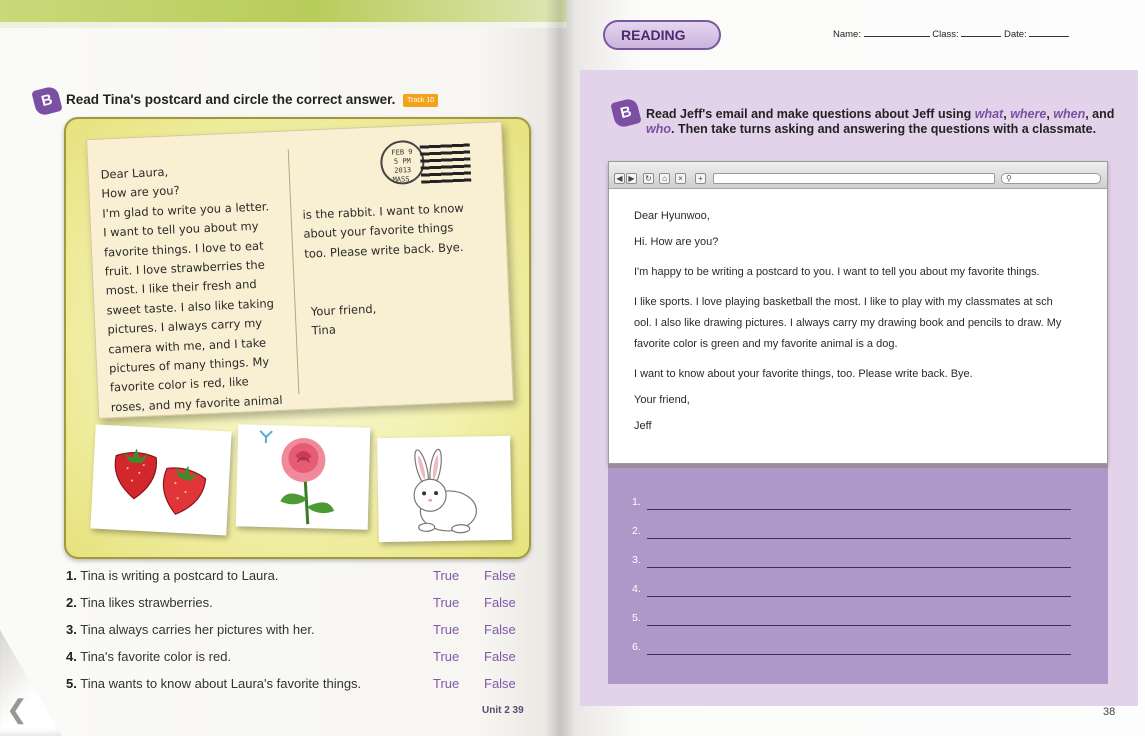 The image size is (1145, 736). I want to click on student-info-fields: Name: Class: Date:, so click(951, 34).